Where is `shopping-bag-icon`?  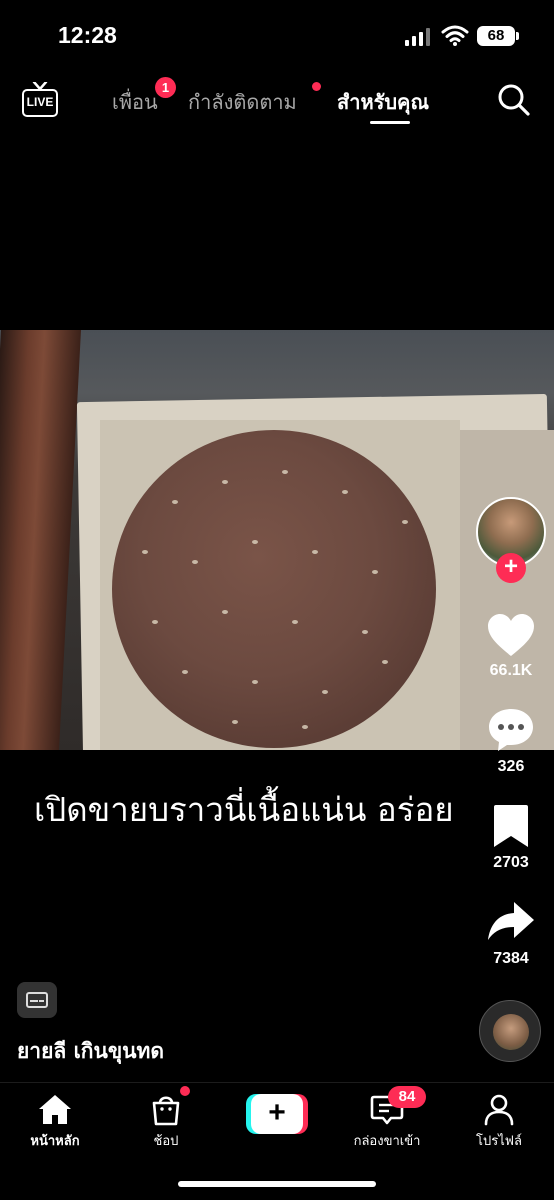 shopping-bag-icon is located at coordinates (166, 1111).